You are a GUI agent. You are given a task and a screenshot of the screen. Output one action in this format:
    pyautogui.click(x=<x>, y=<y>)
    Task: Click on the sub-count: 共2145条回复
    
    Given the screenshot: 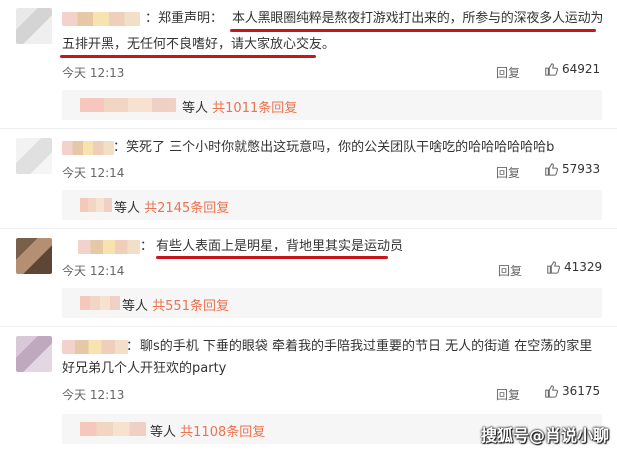 What is the action you would take?
    pyautogui.click(x=187, y=208)
    